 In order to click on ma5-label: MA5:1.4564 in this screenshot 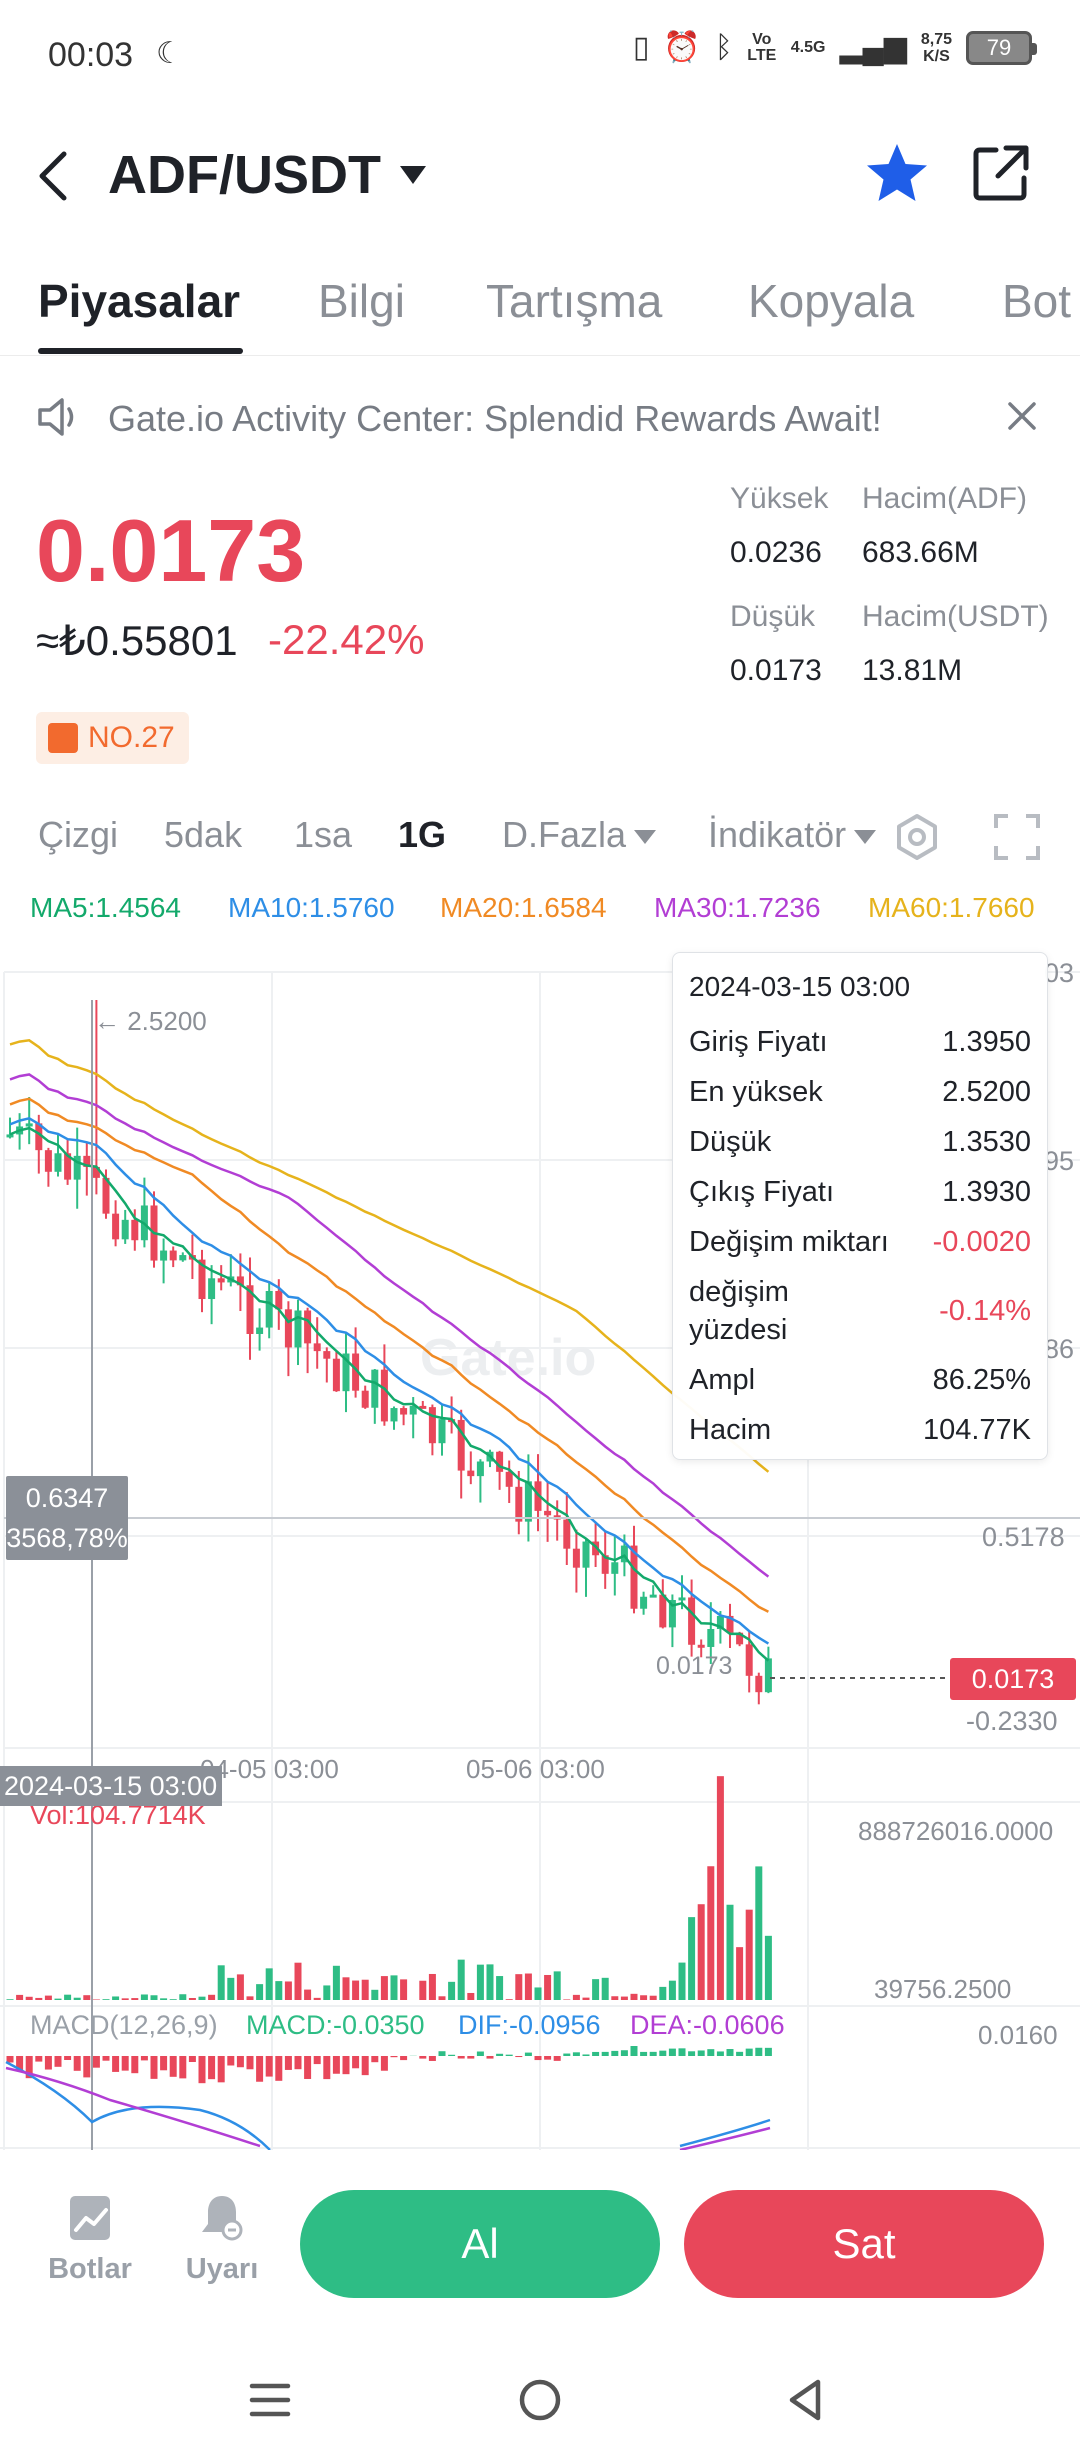, I will do `click(105, 907)`.